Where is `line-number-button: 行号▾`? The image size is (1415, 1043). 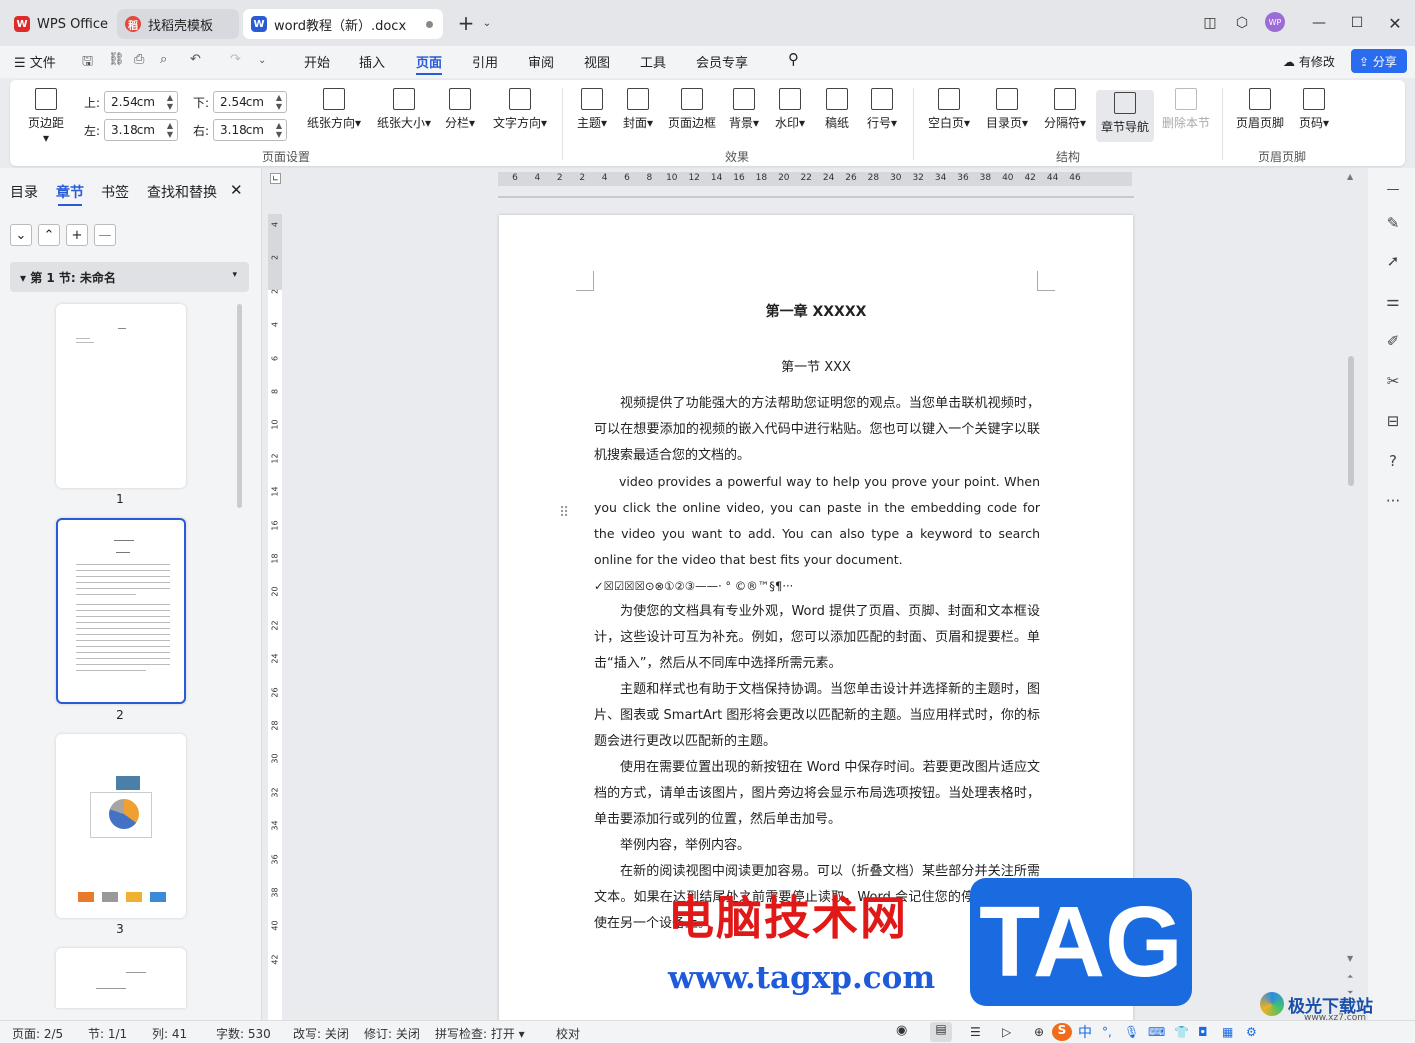 line-number-button: 行号▾ is located at coordinates (882, 109).